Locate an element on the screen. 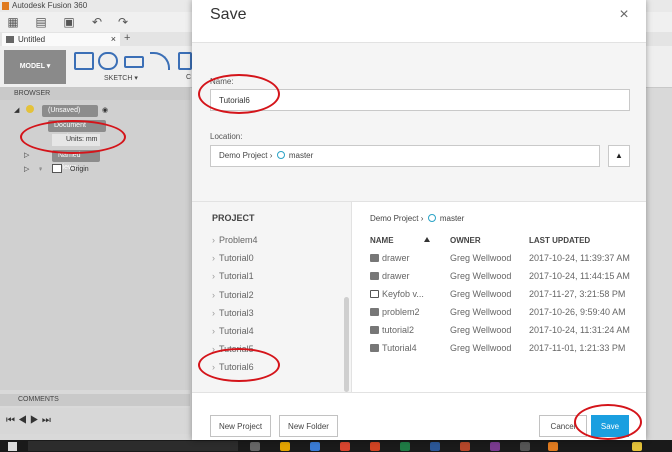 This screenshot has height=452, width=672. line-icon is located at coordinates (108, 61).